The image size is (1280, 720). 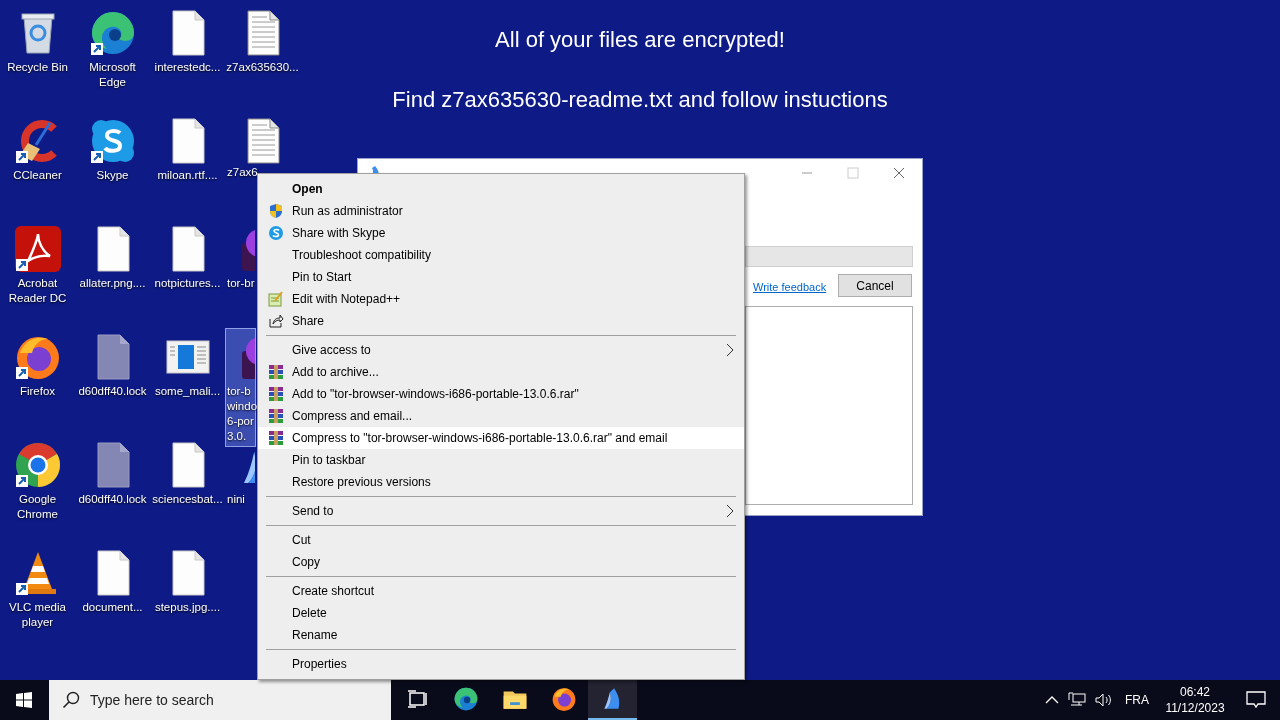 What do you see at coordinates (501, 255) in the screenshot?
I see `menu-item: Troubleshoot compatibility` at bounding box center [501, 255].